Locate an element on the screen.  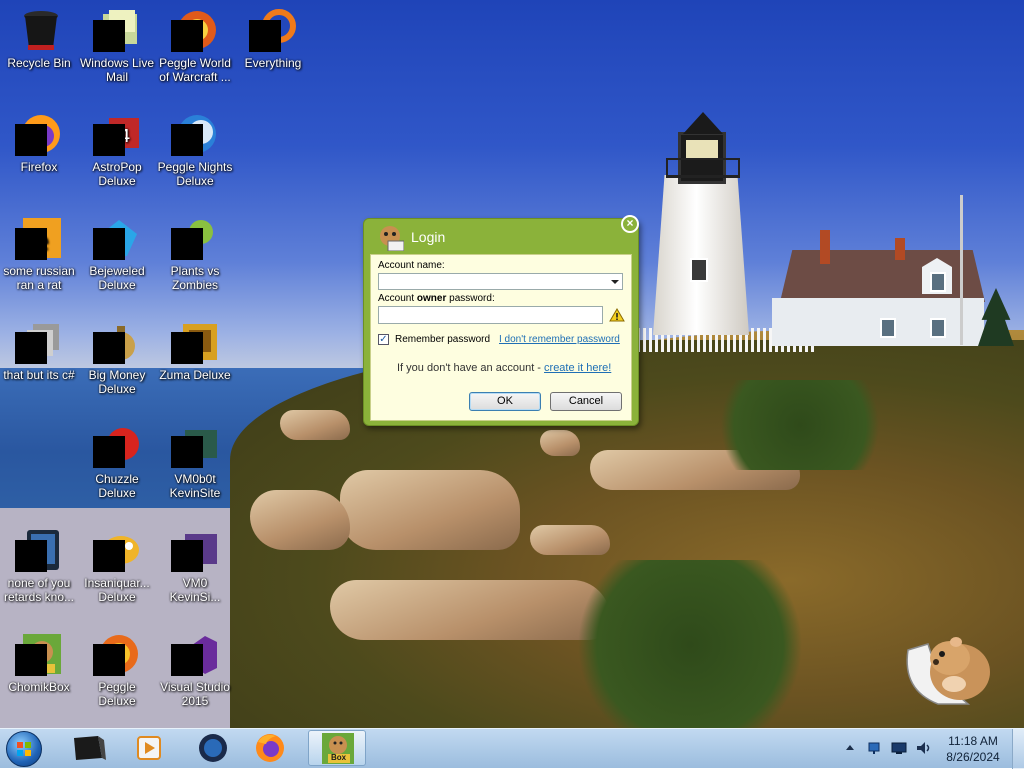
owner-password-field is located at coordinates (490, 315).